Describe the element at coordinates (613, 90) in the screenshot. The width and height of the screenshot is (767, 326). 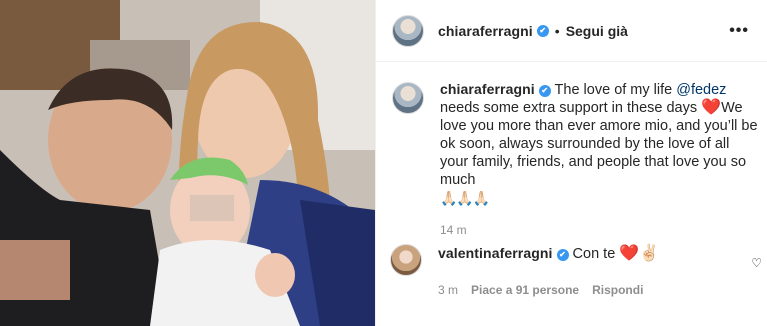
I see `caption-text-1: The love of my life` at that location.